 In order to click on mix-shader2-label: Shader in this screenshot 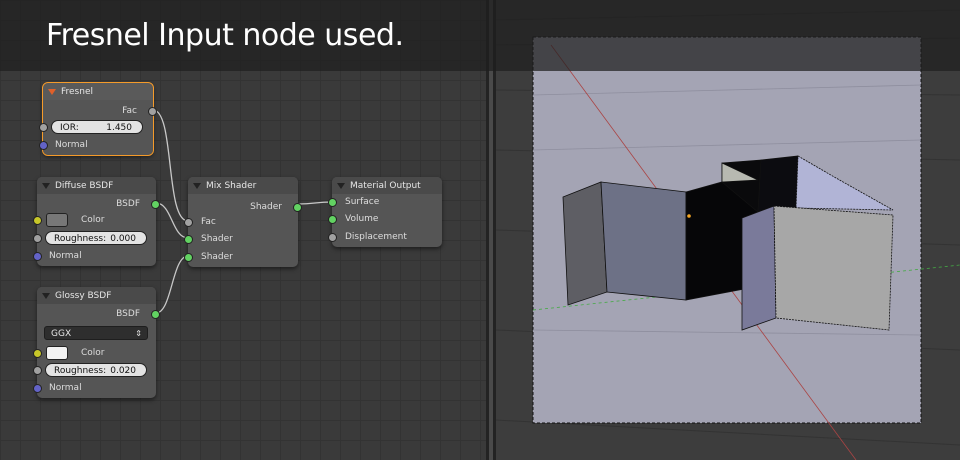, I will do `click(217, 257)`.